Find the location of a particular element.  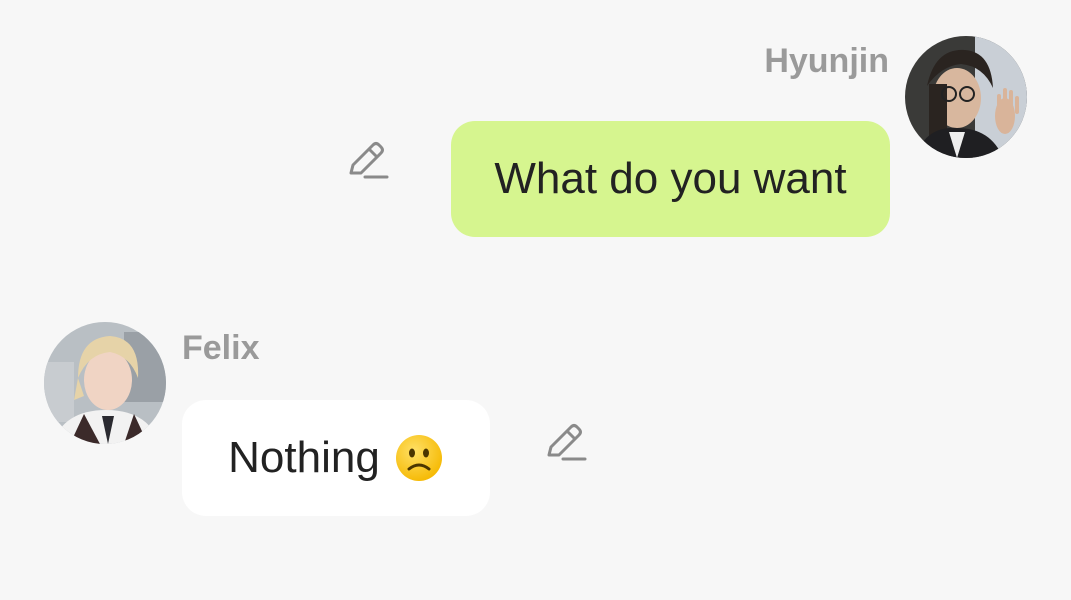

sender-name: Felix is located at coordinates (221, 348).